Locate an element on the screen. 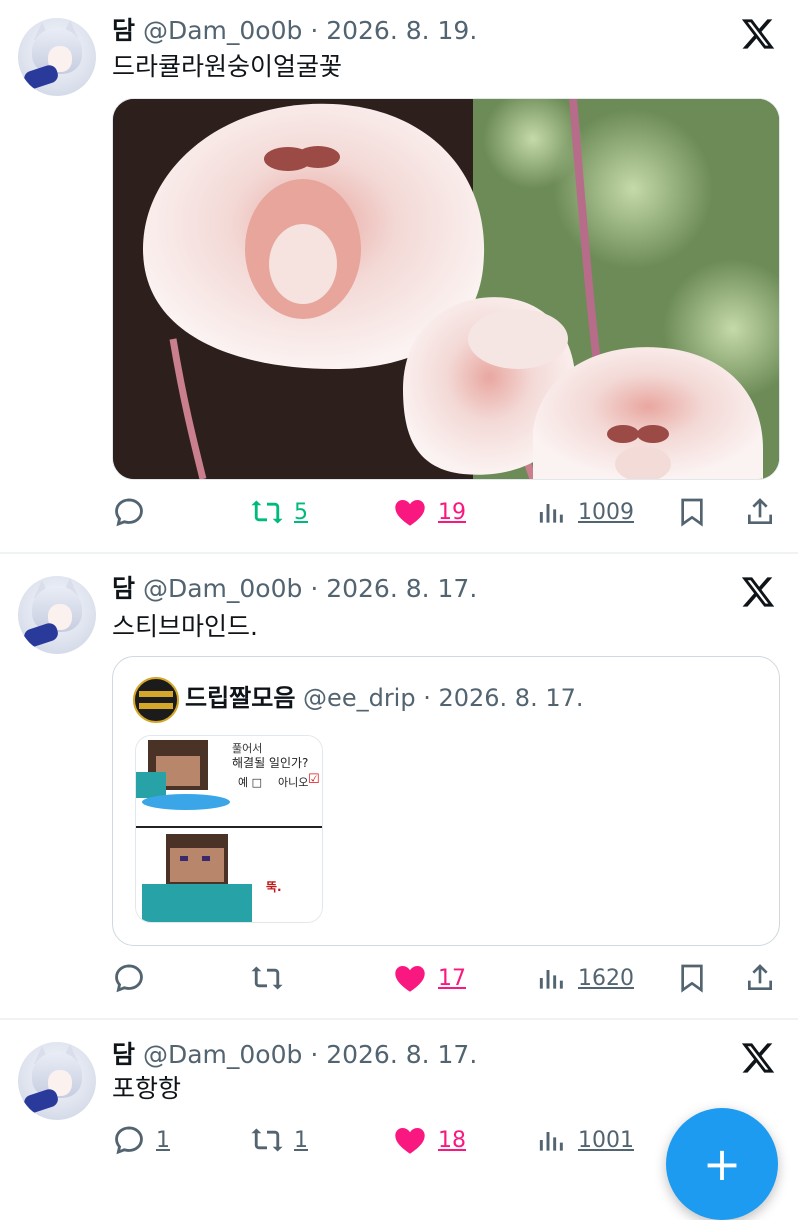 This screenshot has height=1220, width=798. compose-button: + is located at coordinates (722, 1164).